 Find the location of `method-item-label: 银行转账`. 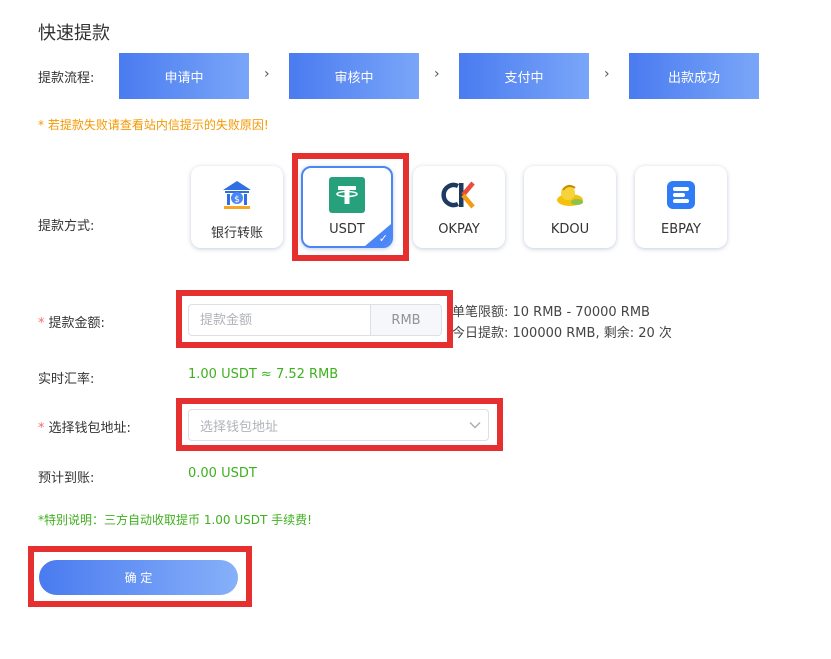

method-item-label: 银行转账 is located at coordinates (236, 233).